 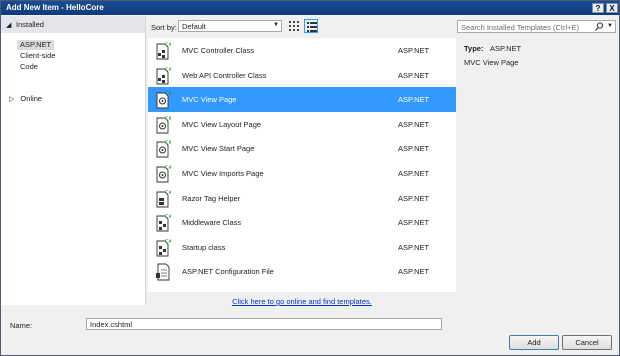 I want to click on help-button: ?, so click(x=598, y=8).